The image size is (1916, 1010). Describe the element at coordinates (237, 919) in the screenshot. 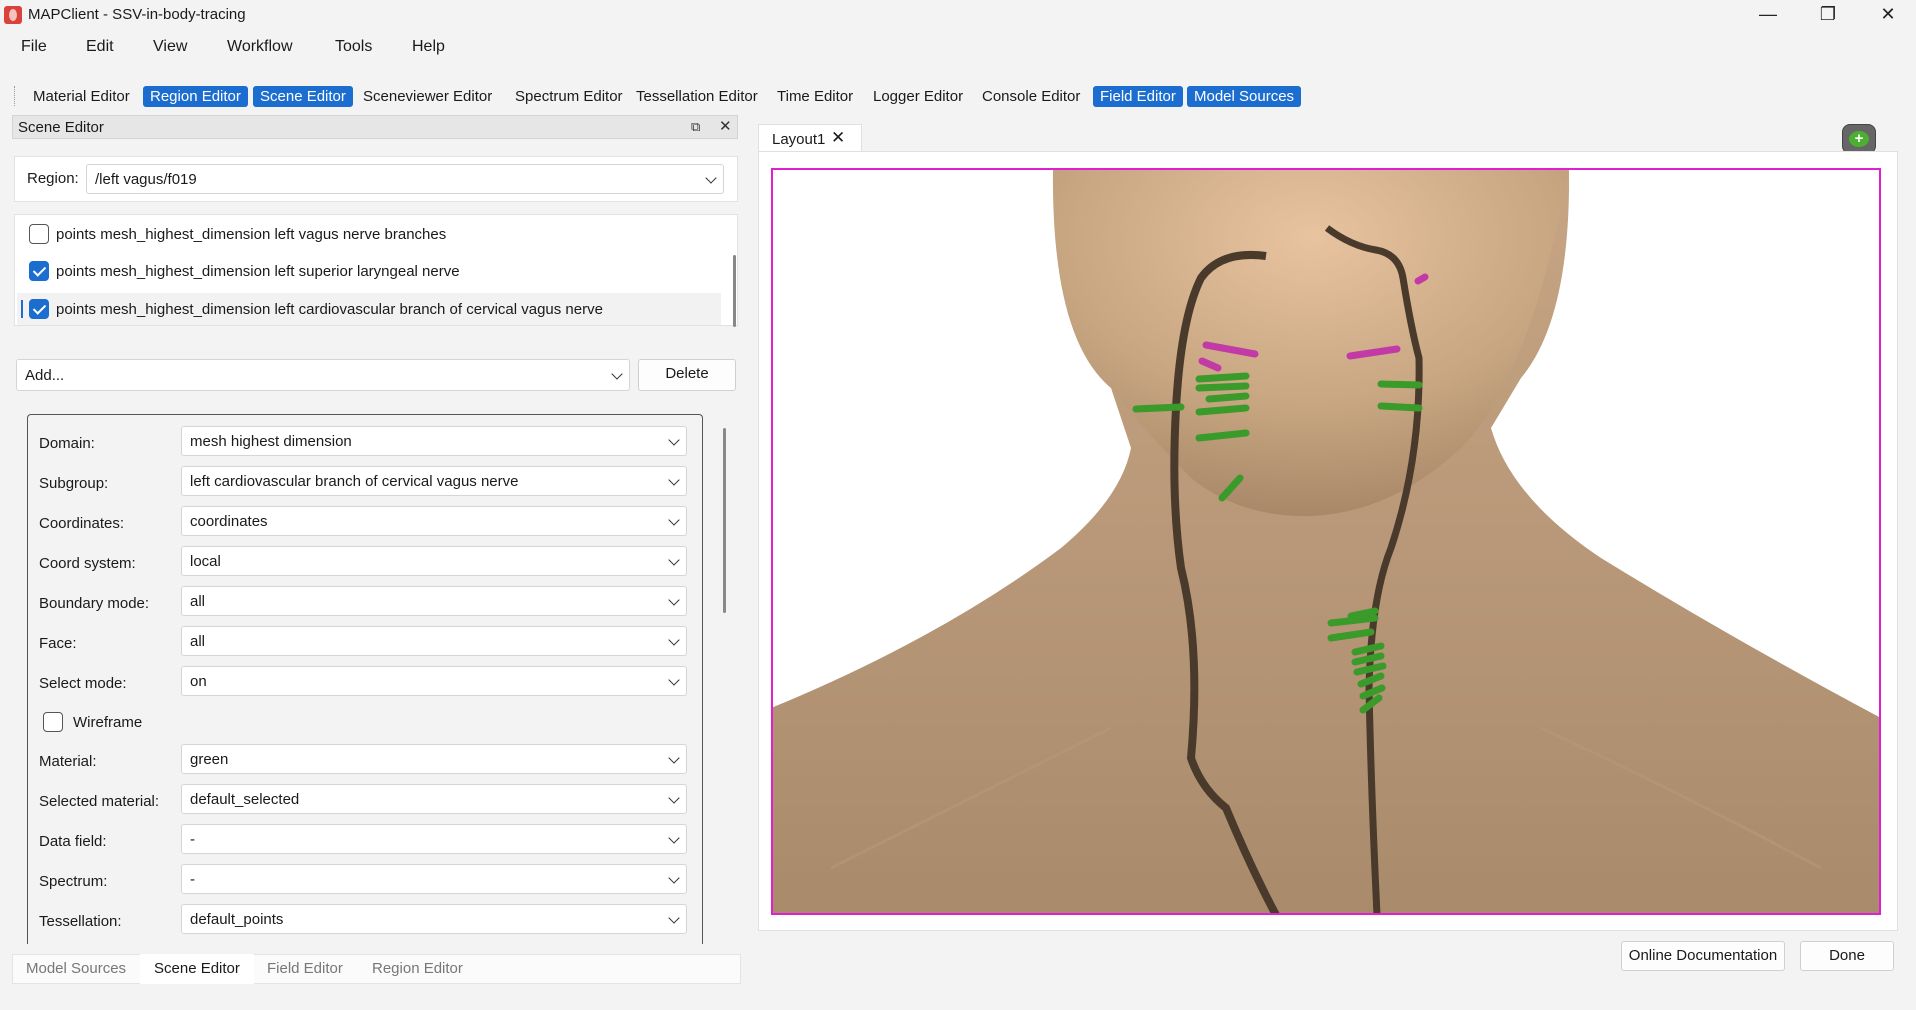

I see `tessellation-value: default_points` at that location.